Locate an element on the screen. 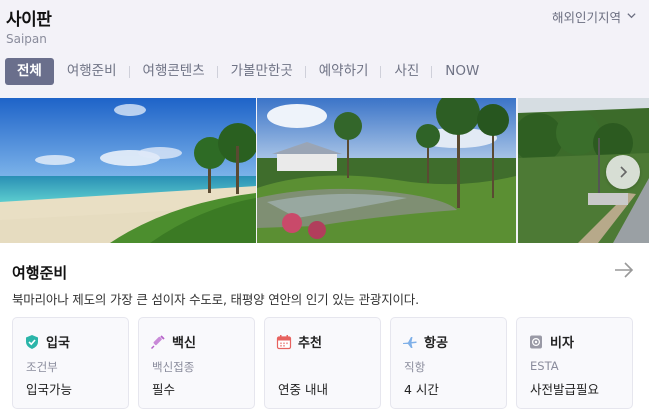 The width and height of the screenshot is (649, 418). tab-now: NOW is located at coordinates (462, 71).